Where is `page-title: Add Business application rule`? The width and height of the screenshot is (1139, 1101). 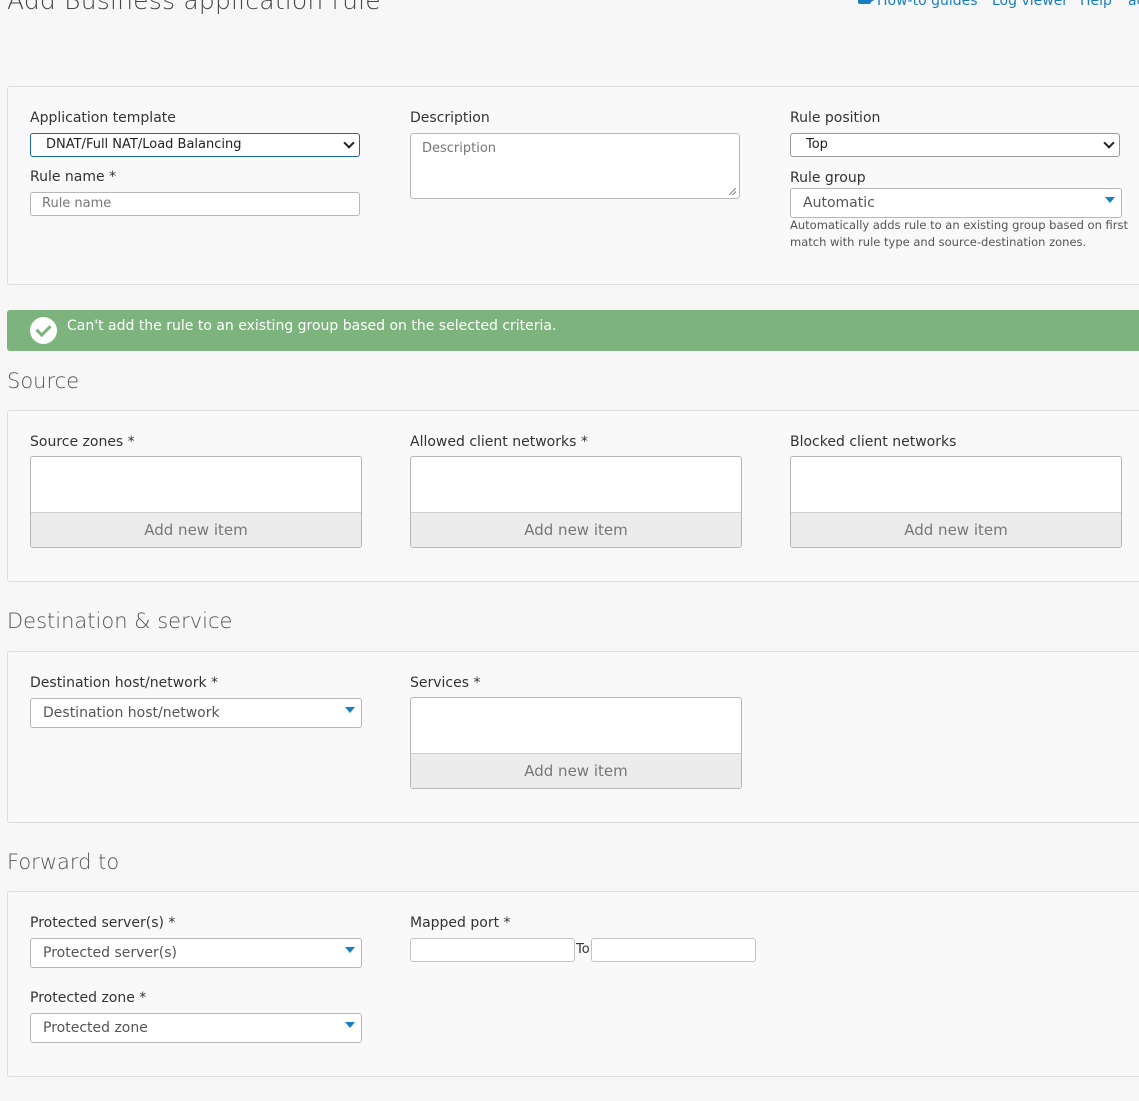
page-title: Add Business application rule is located at coordinates (194, 7).